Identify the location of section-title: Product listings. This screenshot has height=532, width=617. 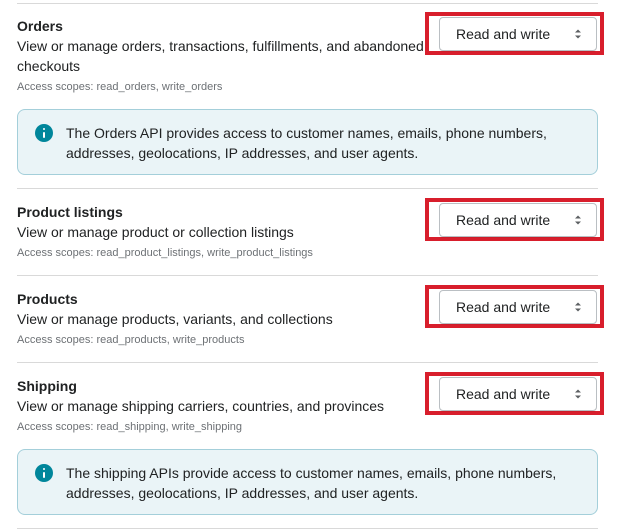
(70, 212).